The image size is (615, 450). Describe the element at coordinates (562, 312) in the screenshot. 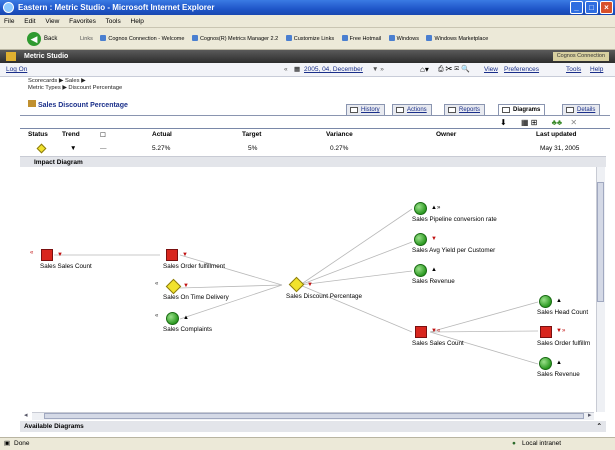

I see `node-head-count: Sales Head Count` at that location.